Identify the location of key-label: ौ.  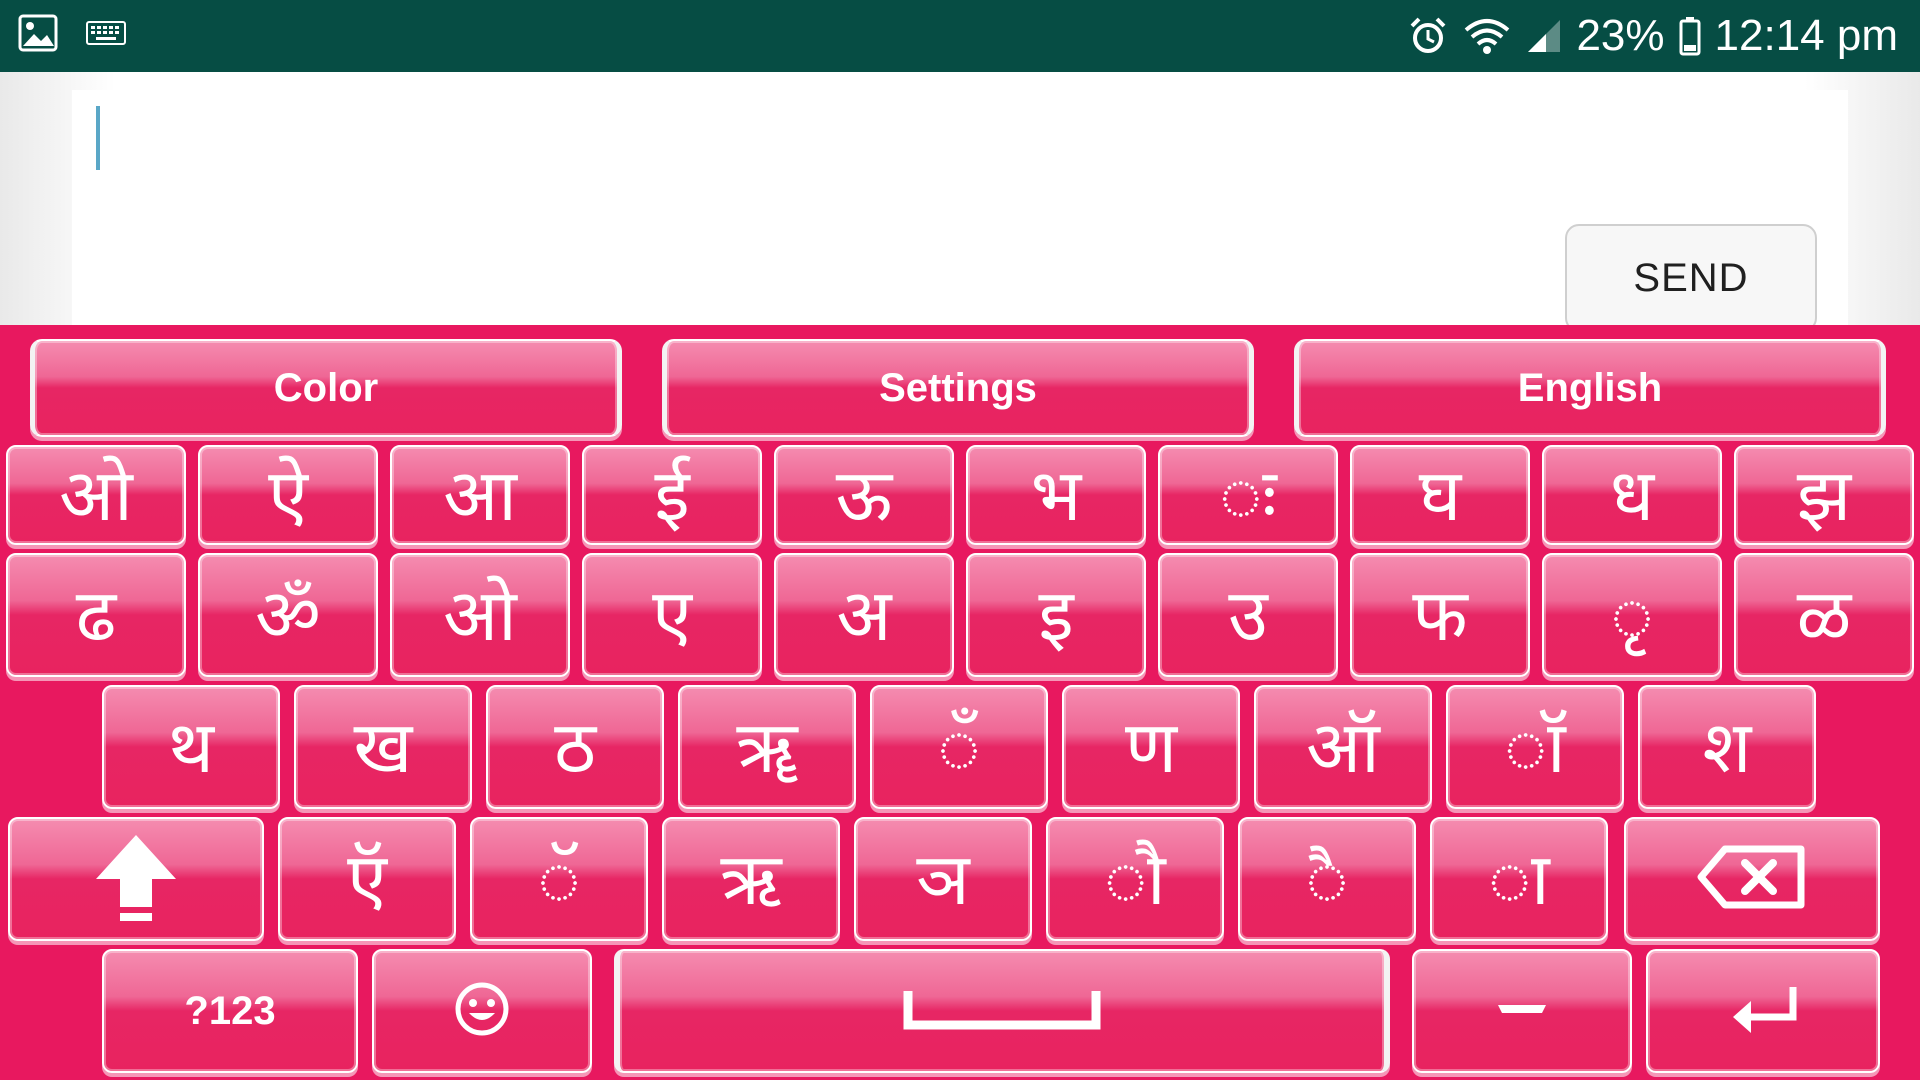
(1135, 879).